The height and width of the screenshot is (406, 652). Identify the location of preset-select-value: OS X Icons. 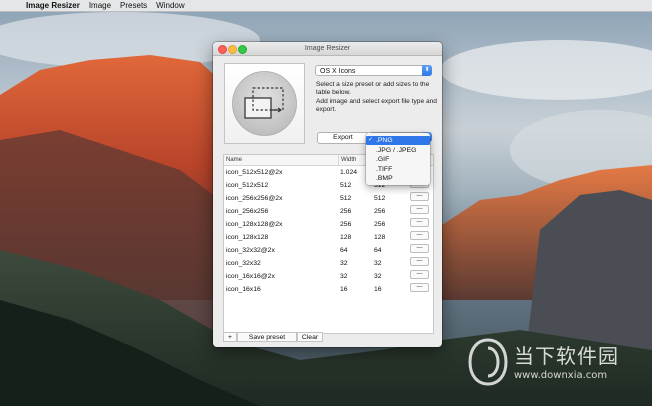
(338, 71).